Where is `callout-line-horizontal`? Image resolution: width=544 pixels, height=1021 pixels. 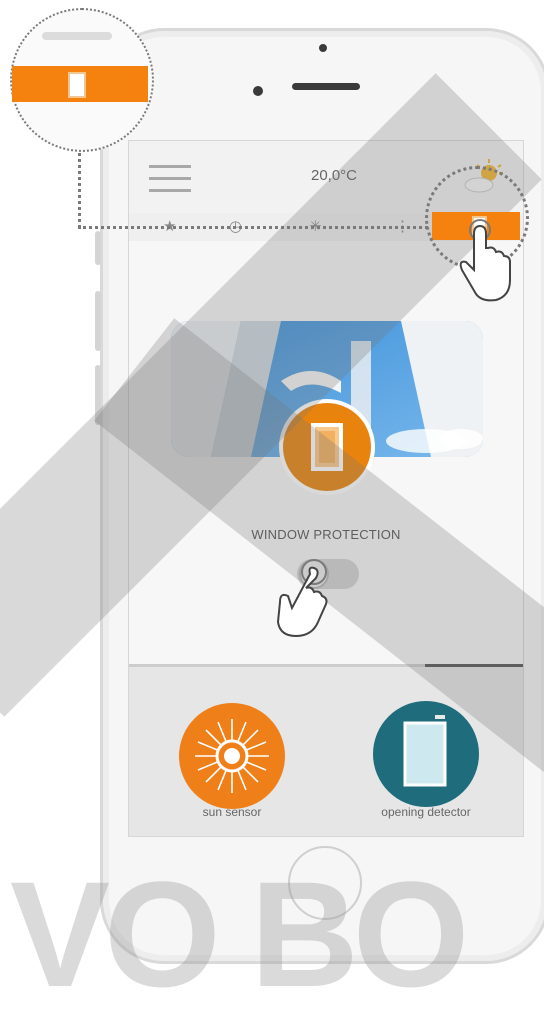
callout-line-horizontal is located at coordinates (253, 227).